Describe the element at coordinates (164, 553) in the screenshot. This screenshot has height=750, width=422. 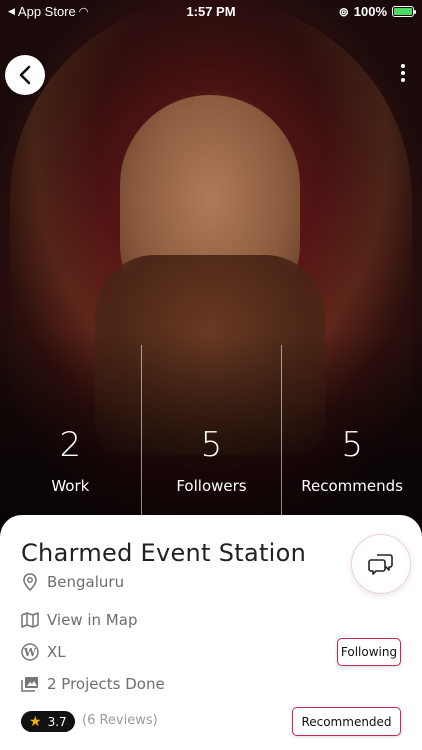
I see `profile-title: Charmed Event Station` at that location.